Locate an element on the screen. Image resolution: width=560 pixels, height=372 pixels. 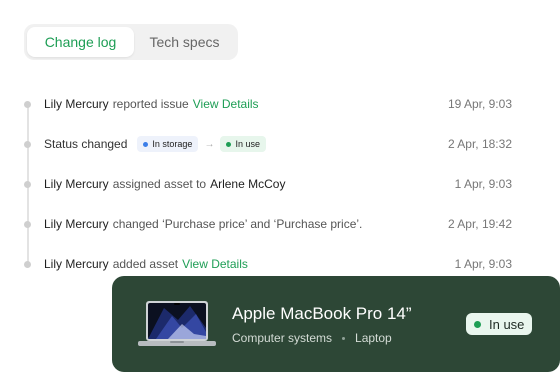
status-badge-label: In storage is located at coordinates (172, 144).